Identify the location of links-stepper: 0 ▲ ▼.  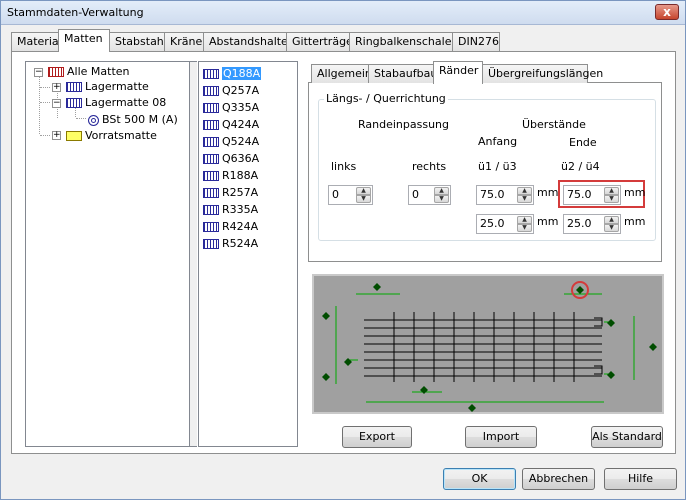
(350, 195).